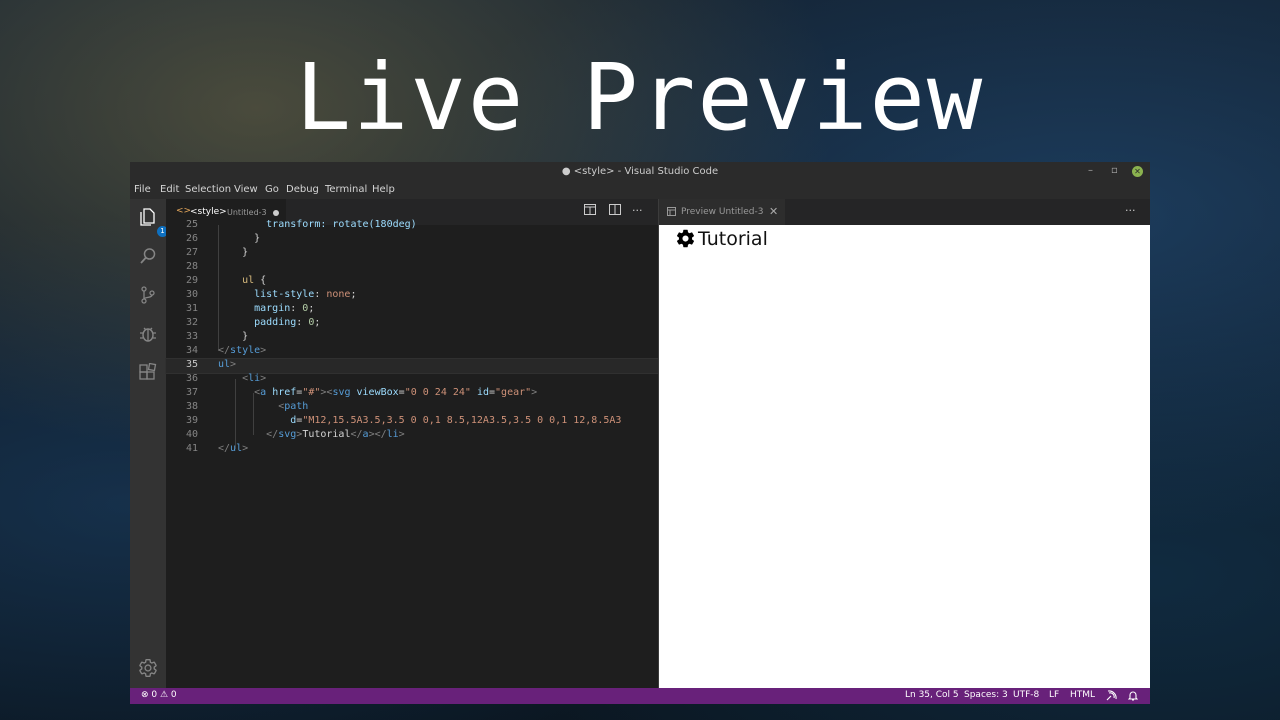 The width and height of the screenshot is (1280, 720). Describe the element at coordinates (412, 352) in the screenshot. I see `code-line: 34 </style>` at that location.